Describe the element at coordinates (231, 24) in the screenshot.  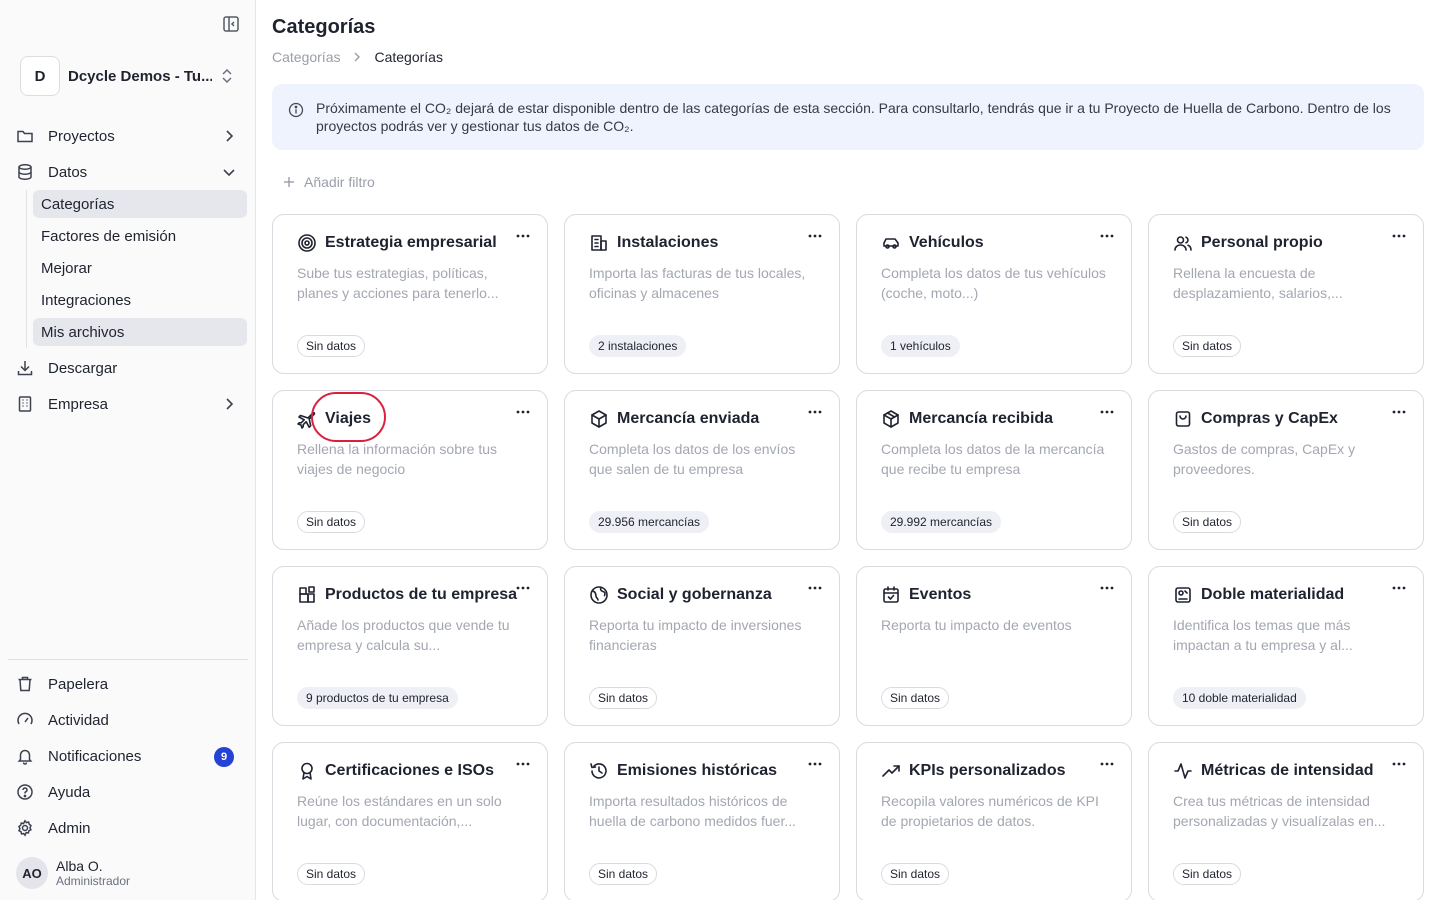
I see `sidebar-collapse-icon` at that location.